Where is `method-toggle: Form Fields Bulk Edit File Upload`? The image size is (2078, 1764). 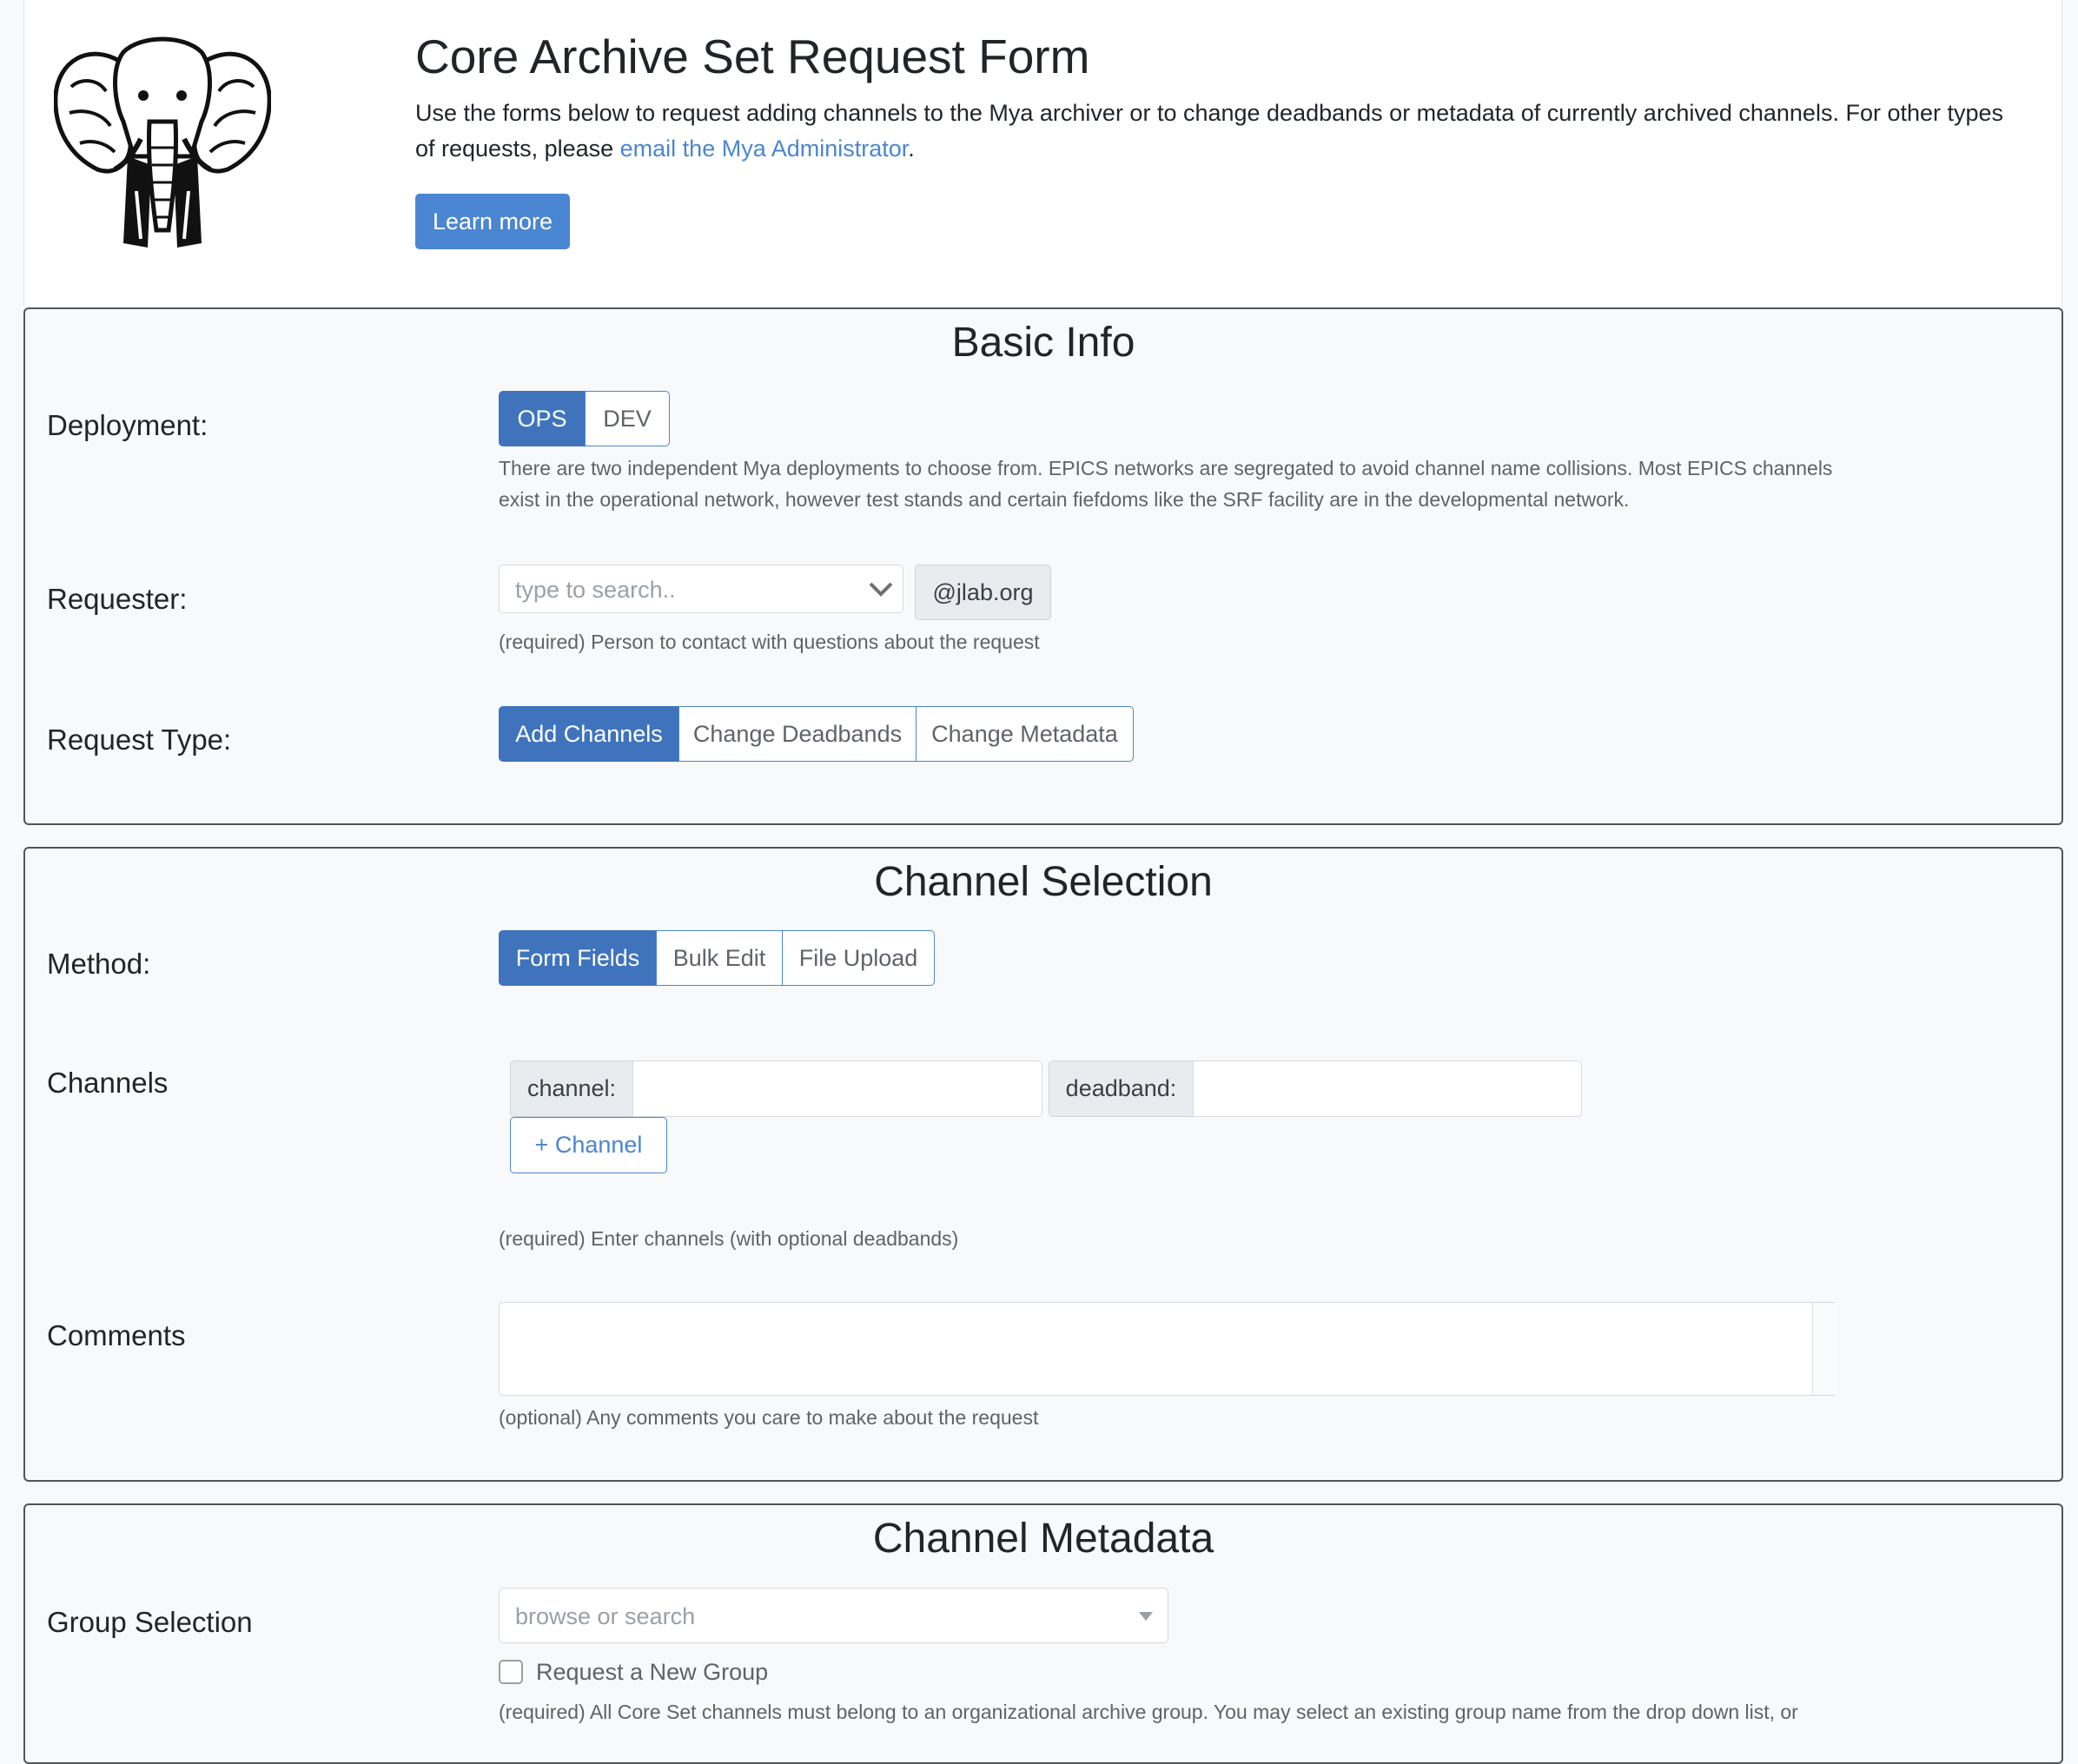 method-toggle: Form Fields Bulk Edit File Upload is located at coordinates (717, 958).